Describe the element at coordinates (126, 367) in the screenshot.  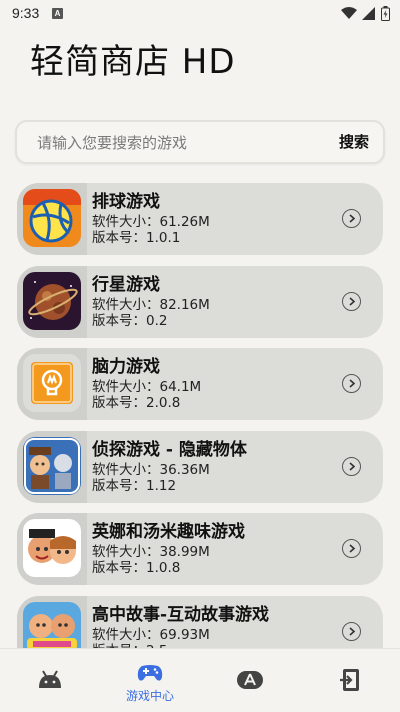
I see `game-name: 脑力游戏` at that location.